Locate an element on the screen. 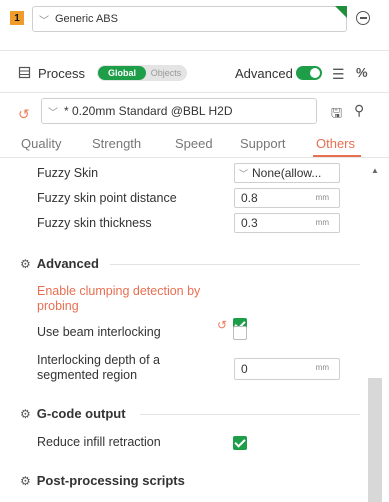 This screenshot has width=389, height=502. process-title: Process is located at coordinates (61, 73).